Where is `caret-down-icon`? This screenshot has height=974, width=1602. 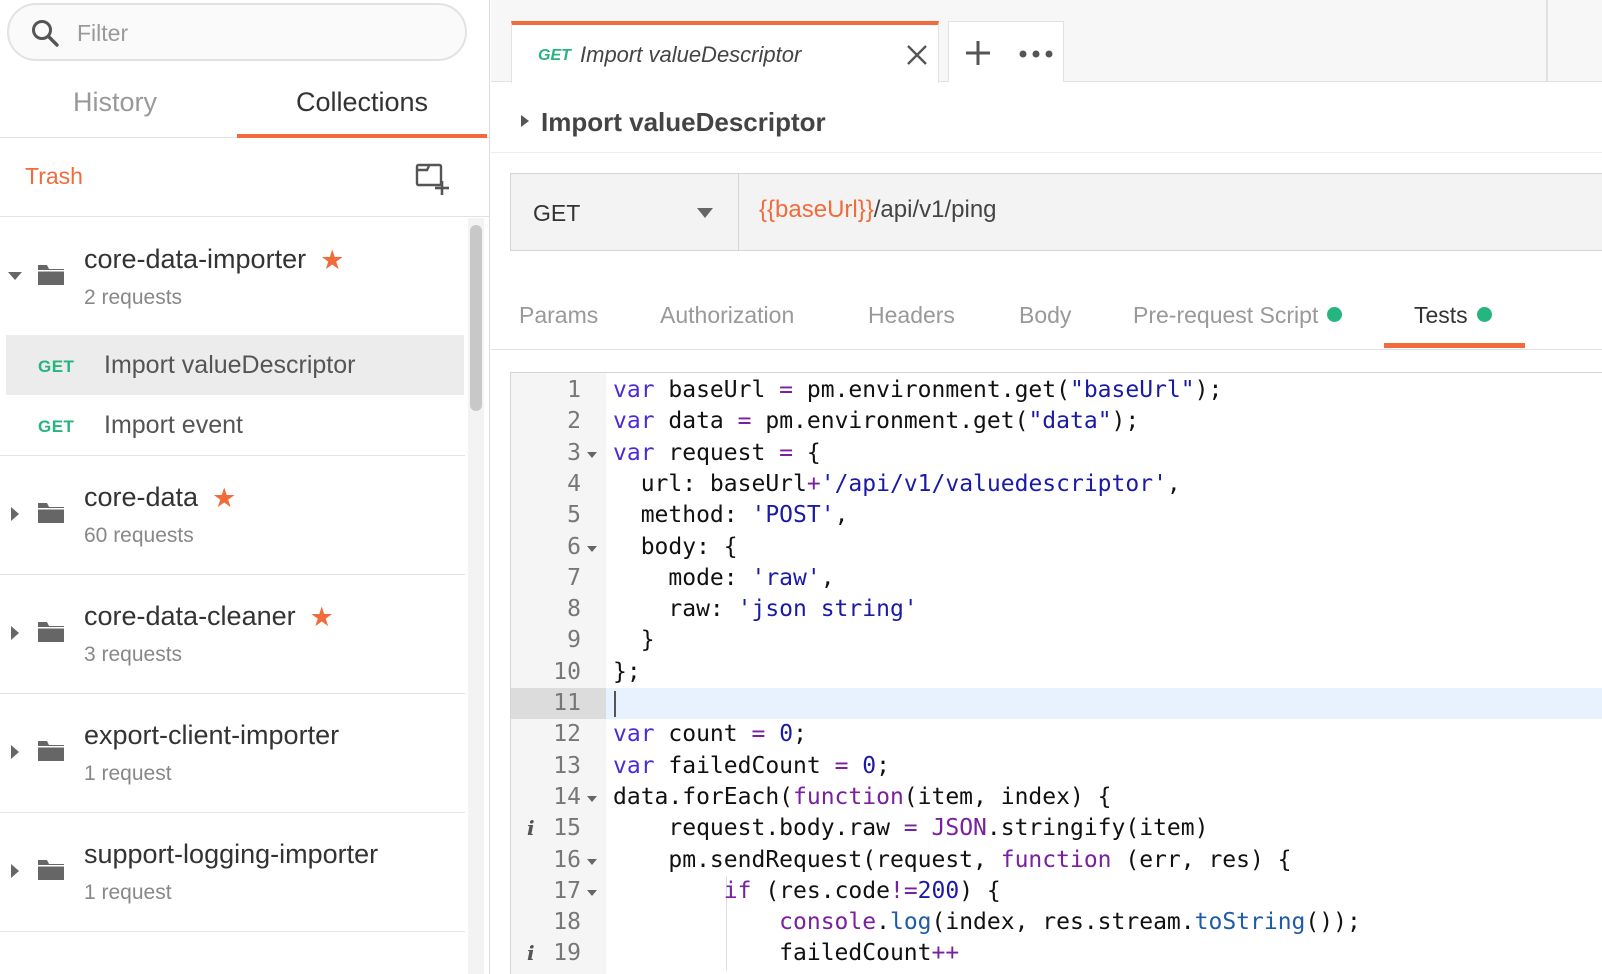 caret-down-icon is located at coordinates (15, 276).